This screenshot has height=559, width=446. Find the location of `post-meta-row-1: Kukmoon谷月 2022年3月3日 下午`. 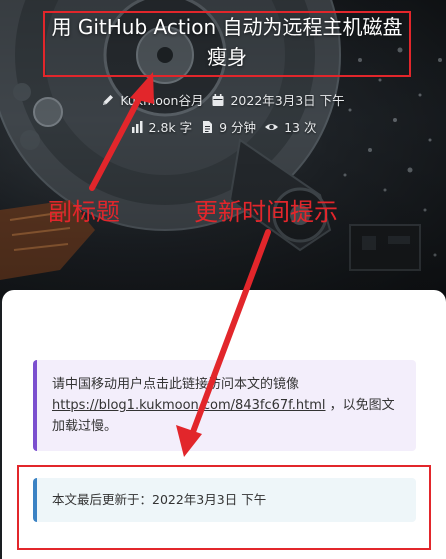

post-meta-row-1: Kukmoon谷月 2022年3月3日 下午 is located at coordinates (223, 99).